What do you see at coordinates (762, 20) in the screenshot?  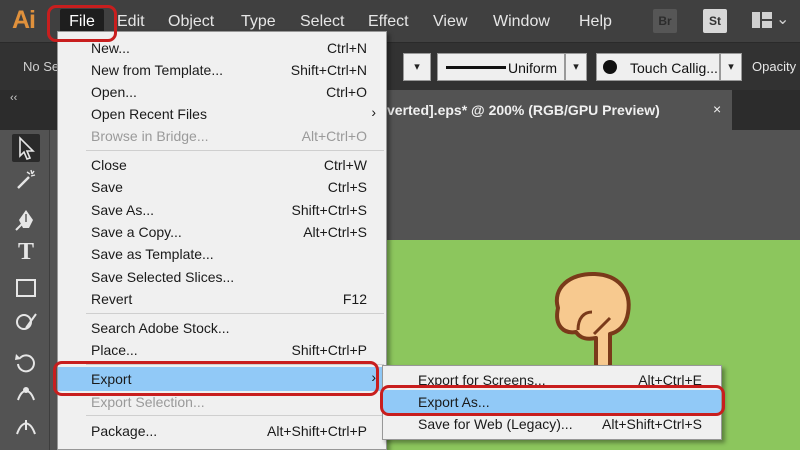 I see `workspace-grid-icon` at bounding box center [762, 20].